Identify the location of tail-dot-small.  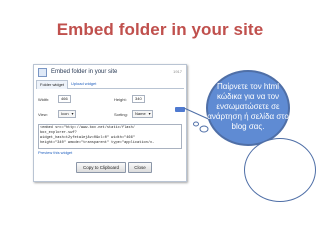
(196, 124).